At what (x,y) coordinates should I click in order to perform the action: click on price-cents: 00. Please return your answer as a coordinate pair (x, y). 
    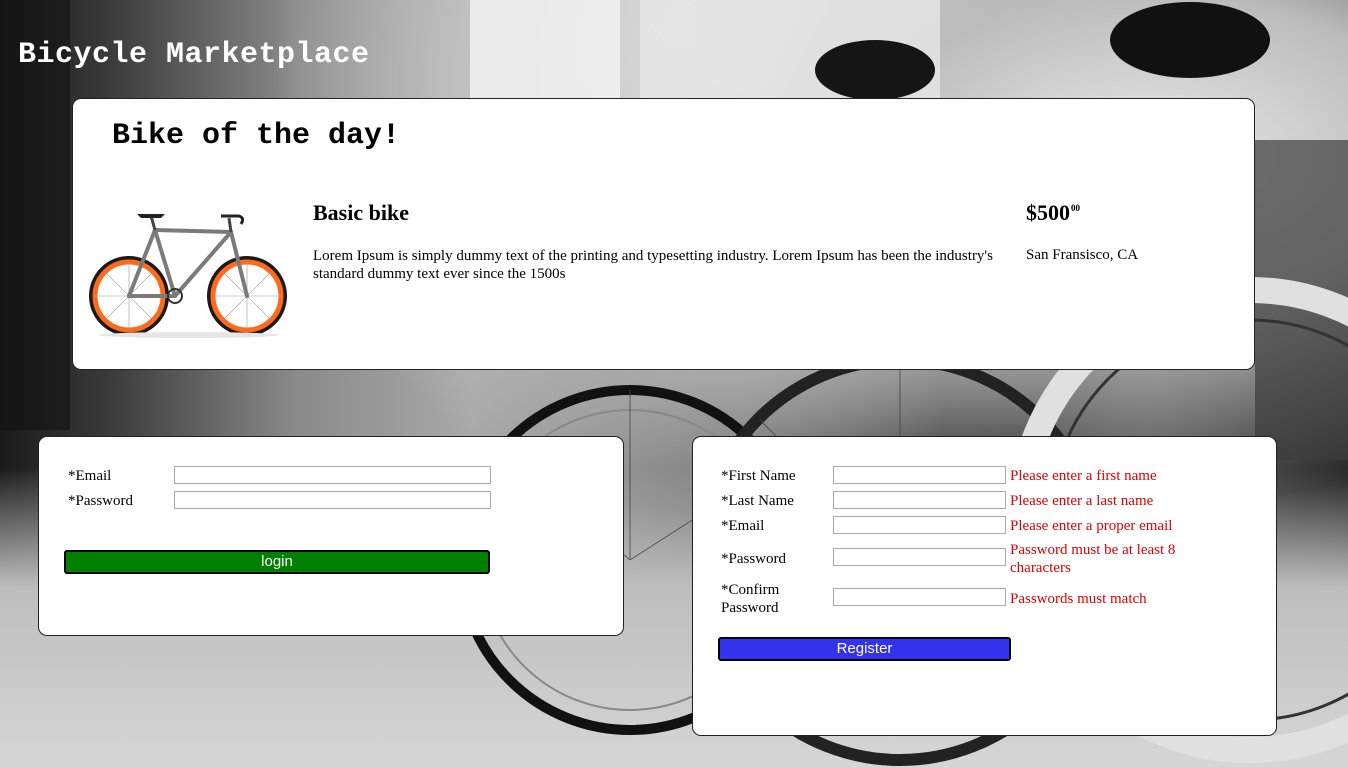
    Looking at the image, I should click on (1075, 208).